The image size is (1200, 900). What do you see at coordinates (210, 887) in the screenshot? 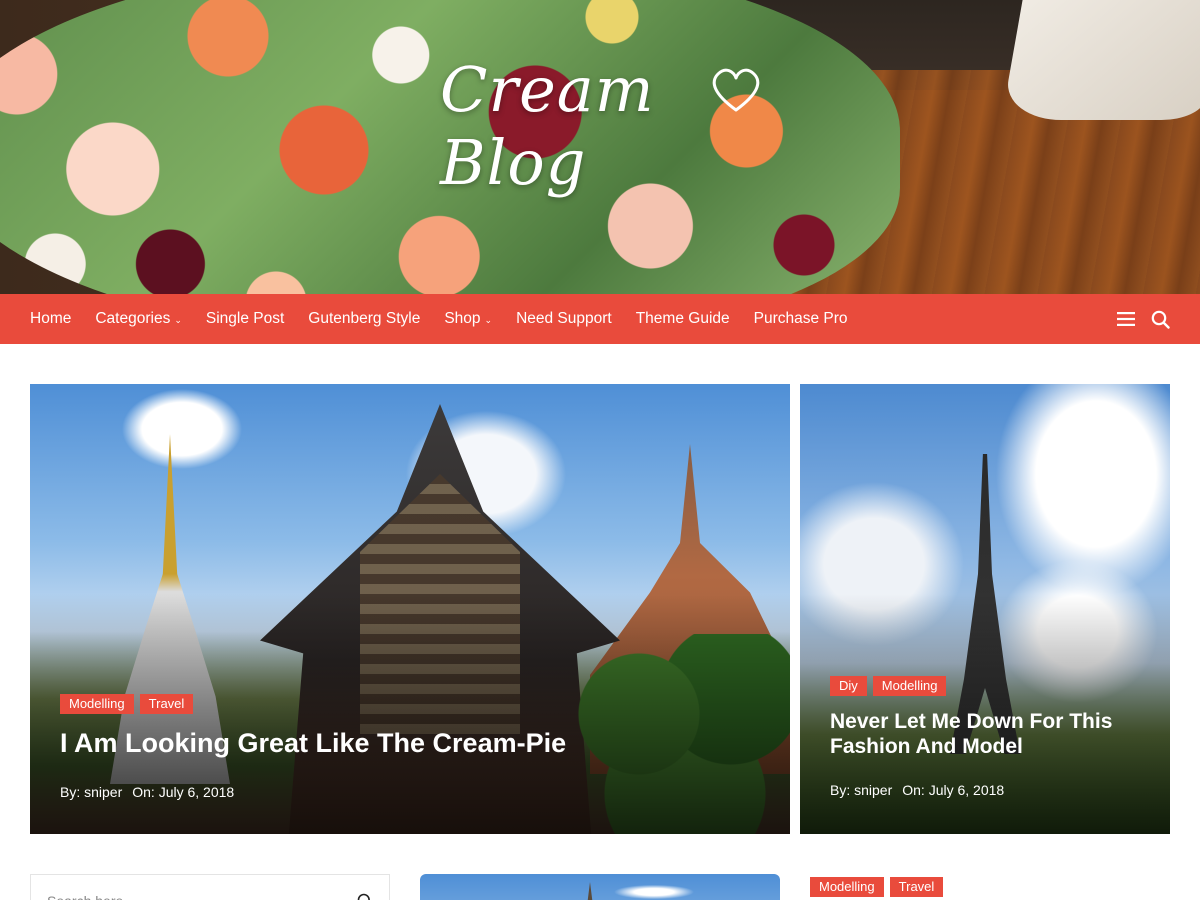
I see `sidebar-search` at bounding box center [210, 887].